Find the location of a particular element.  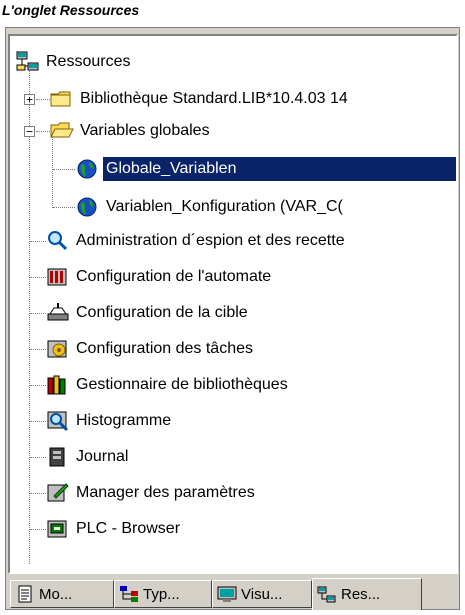

tree-label: Bibliothèque Standard.LIB*10.4.03 14 is located at coordinates (214, 98).